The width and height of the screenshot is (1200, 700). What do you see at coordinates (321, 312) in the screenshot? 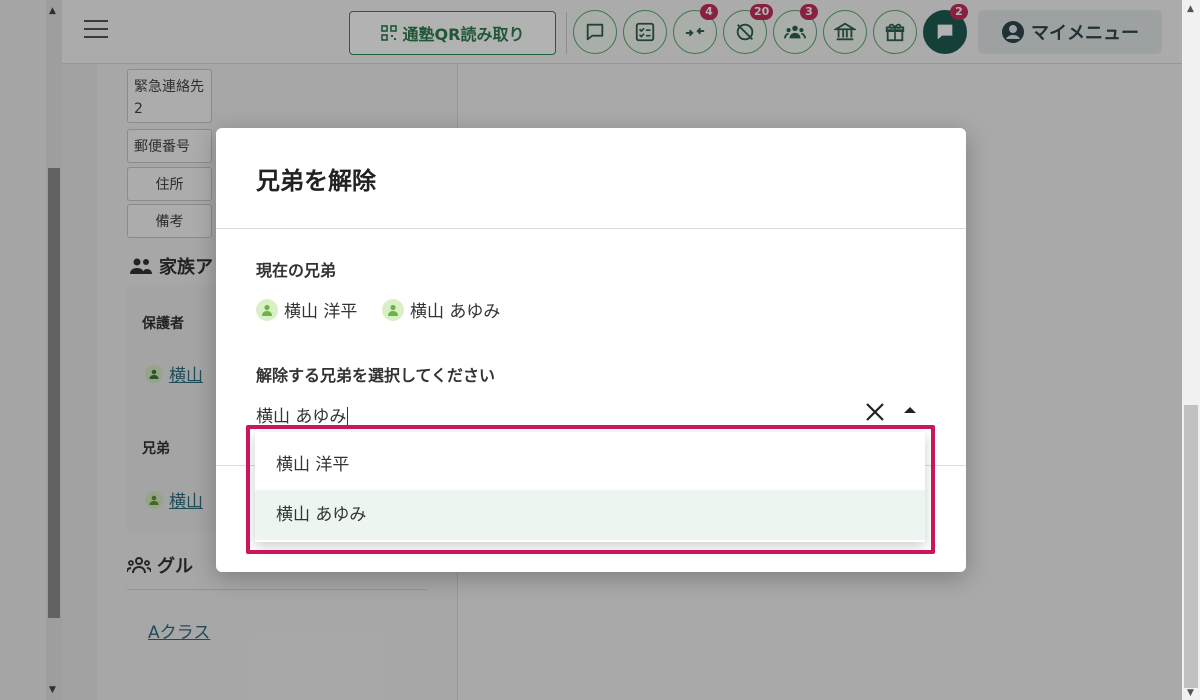
I see `current-sibling-name: 横山 洋平` at bounding box center [321, 312].